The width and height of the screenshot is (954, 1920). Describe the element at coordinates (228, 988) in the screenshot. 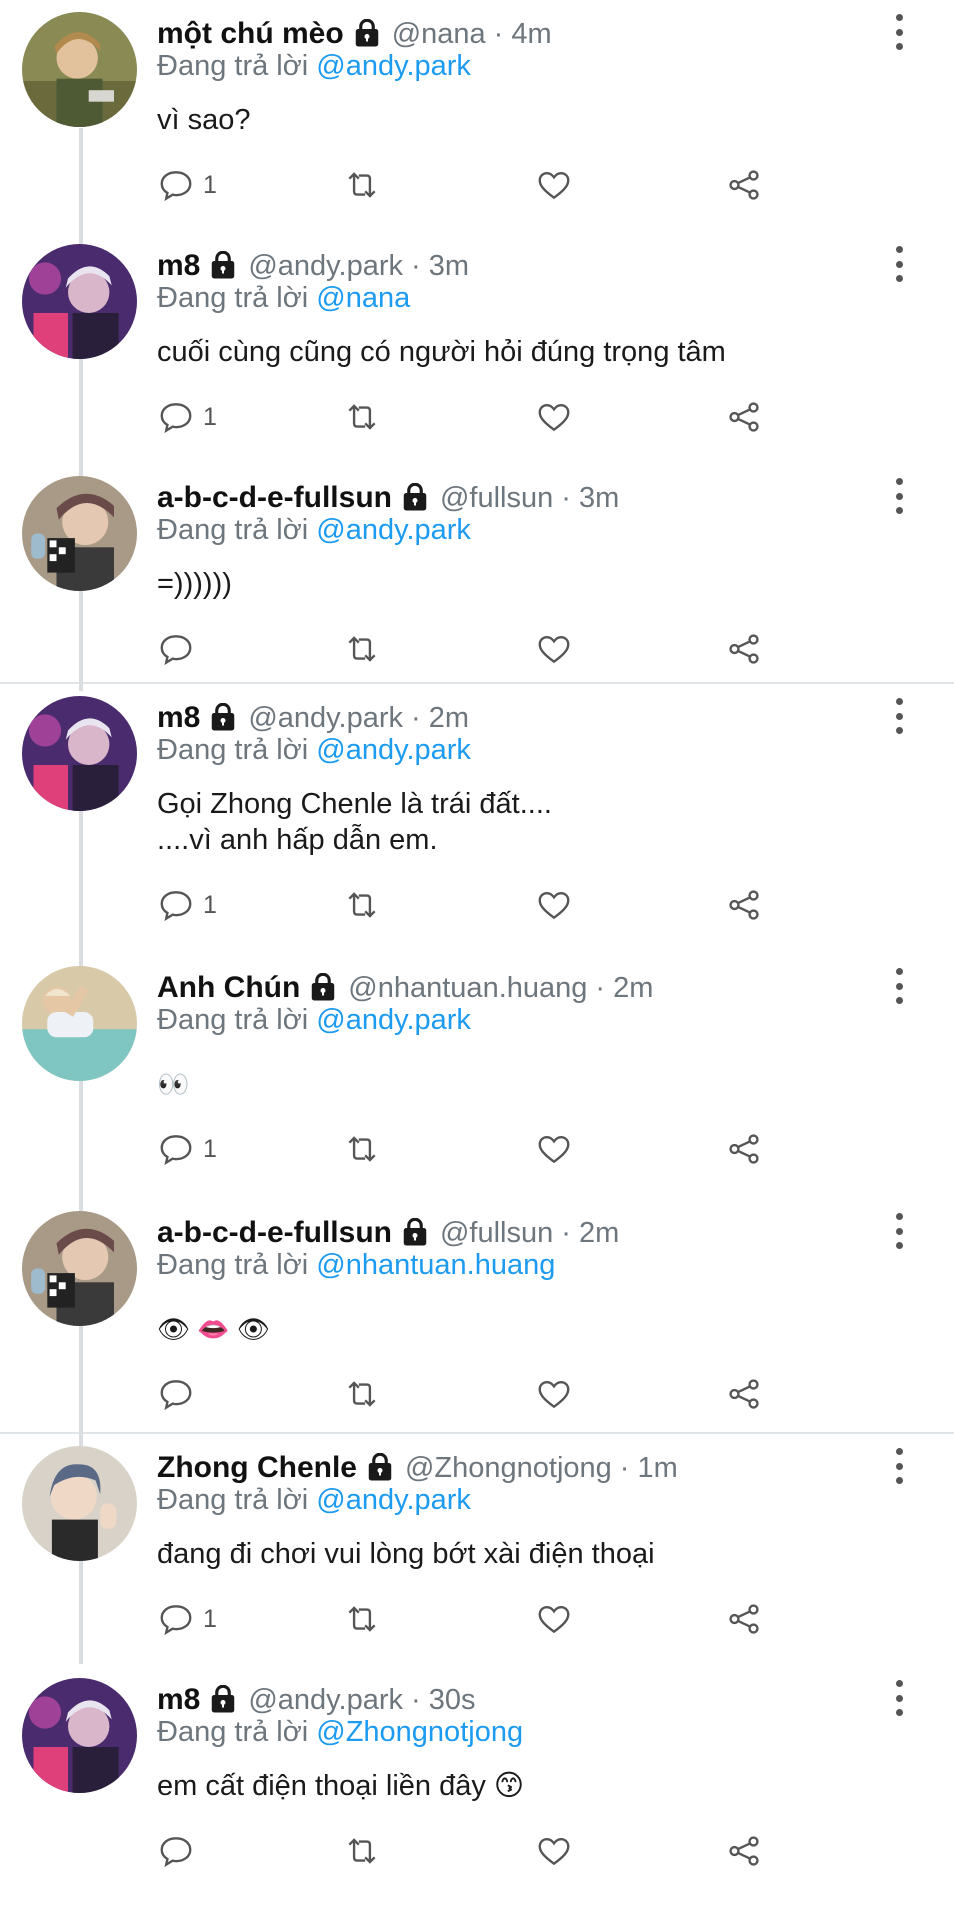

I see `display-name: Anh Chún` at that location.